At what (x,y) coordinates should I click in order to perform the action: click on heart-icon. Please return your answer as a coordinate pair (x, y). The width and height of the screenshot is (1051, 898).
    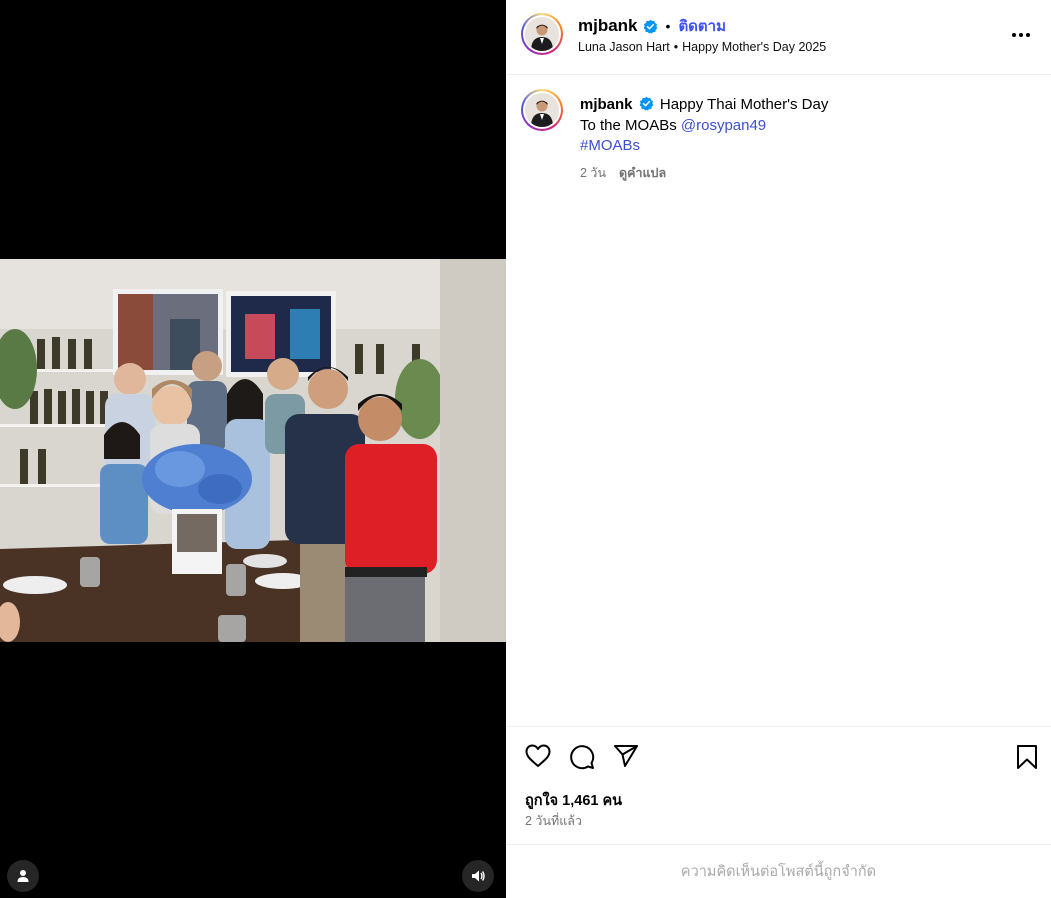
    Looking at the image, I should click on (538, 755).